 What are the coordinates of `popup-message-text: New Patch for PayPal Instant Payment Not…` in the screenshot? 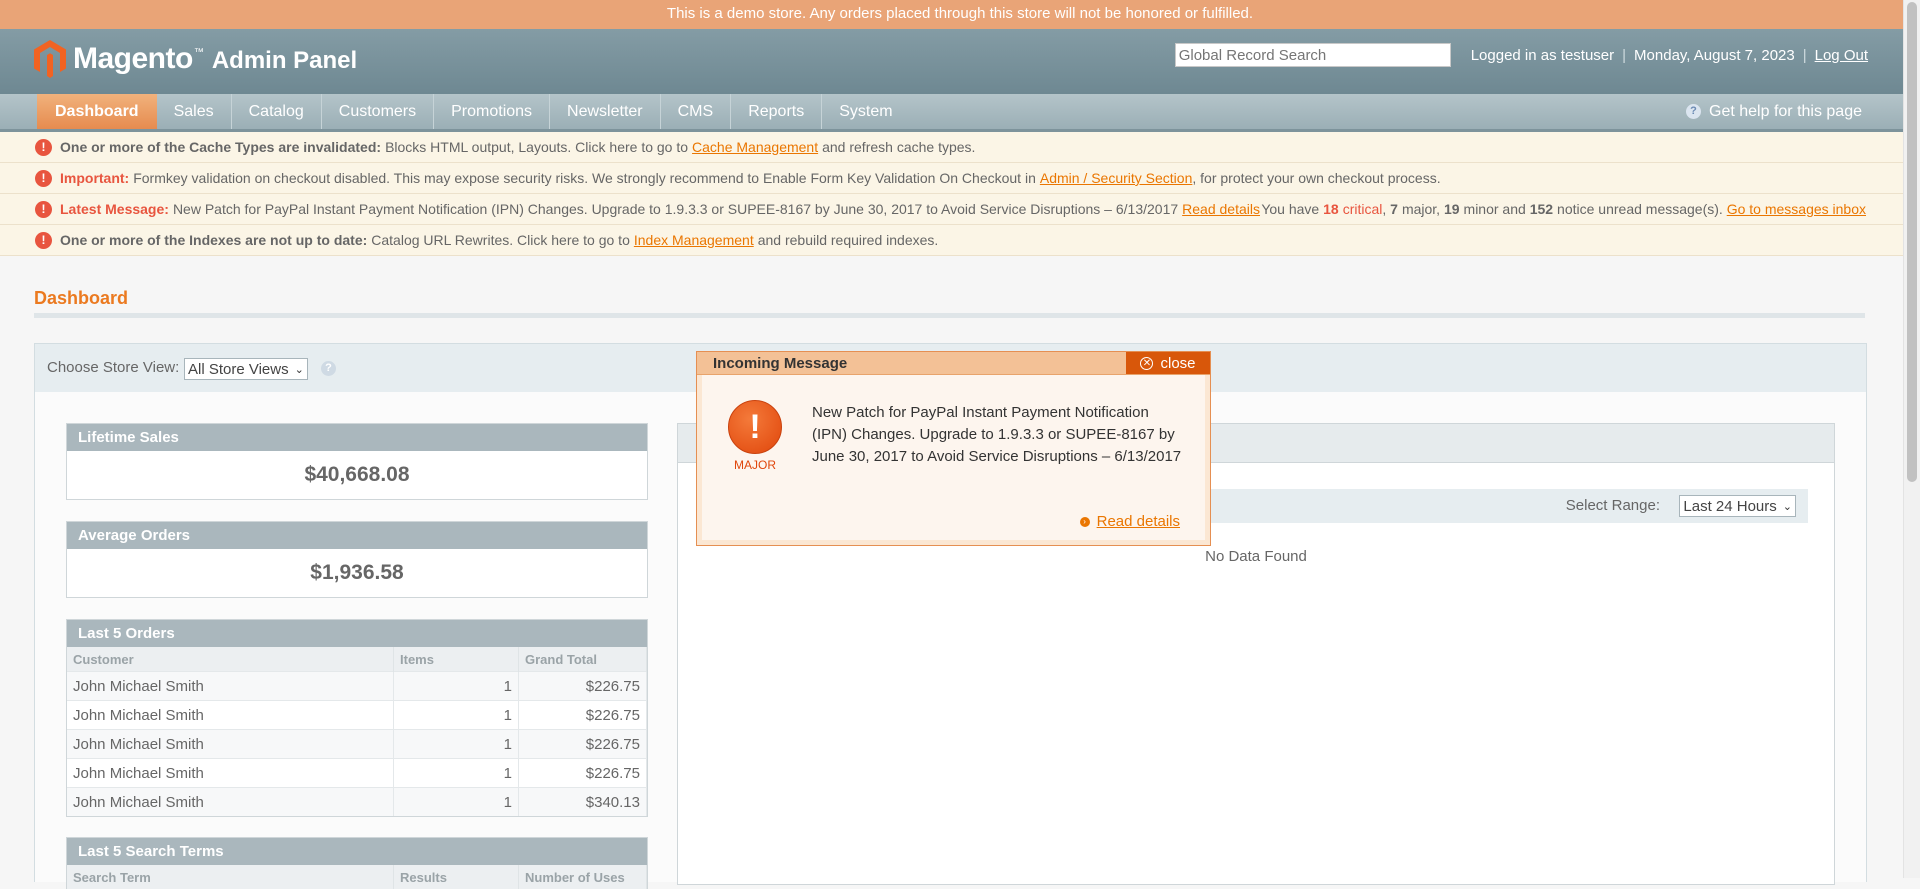 It's located at (997, 434).